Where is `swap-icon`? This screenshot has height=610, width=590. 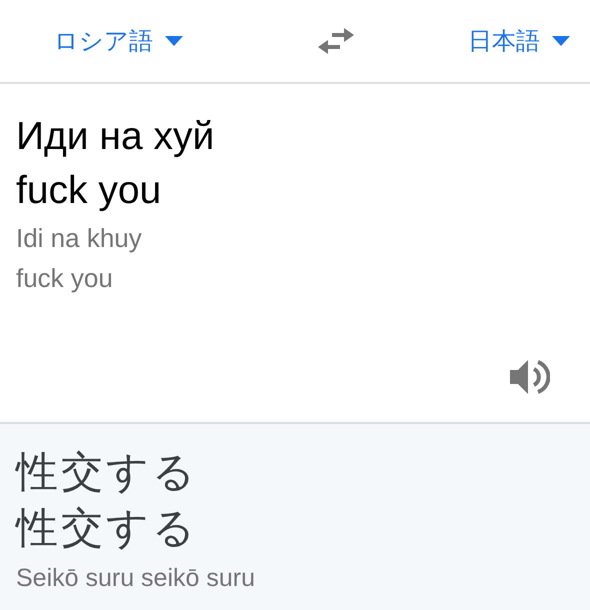
swap-icon is located at coordinates (336, 41).